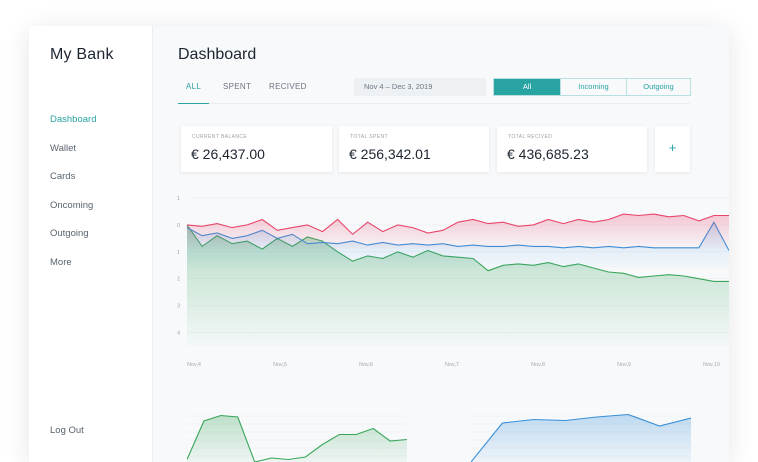  Describe the element at coordinates (82, 54) in the screenshot. I see `brand-logo: My Bank` at that location.